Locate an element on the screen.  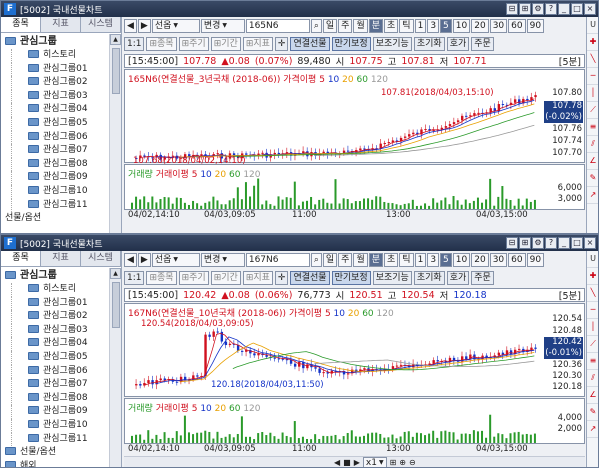
tab-system: 시스템 is located at coordinates (101, 258).